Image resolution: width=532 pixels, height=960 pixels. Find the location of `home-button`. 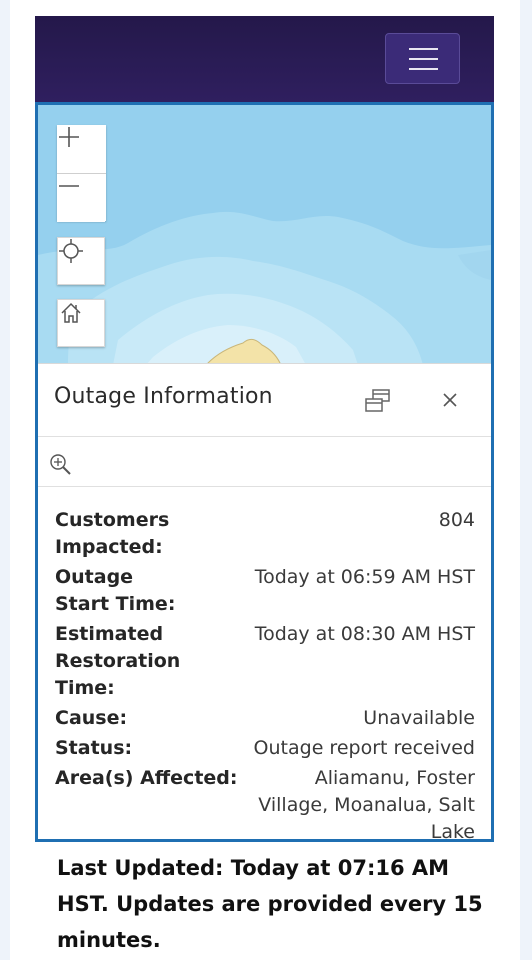

home-button is located at coordinates (81, 323).